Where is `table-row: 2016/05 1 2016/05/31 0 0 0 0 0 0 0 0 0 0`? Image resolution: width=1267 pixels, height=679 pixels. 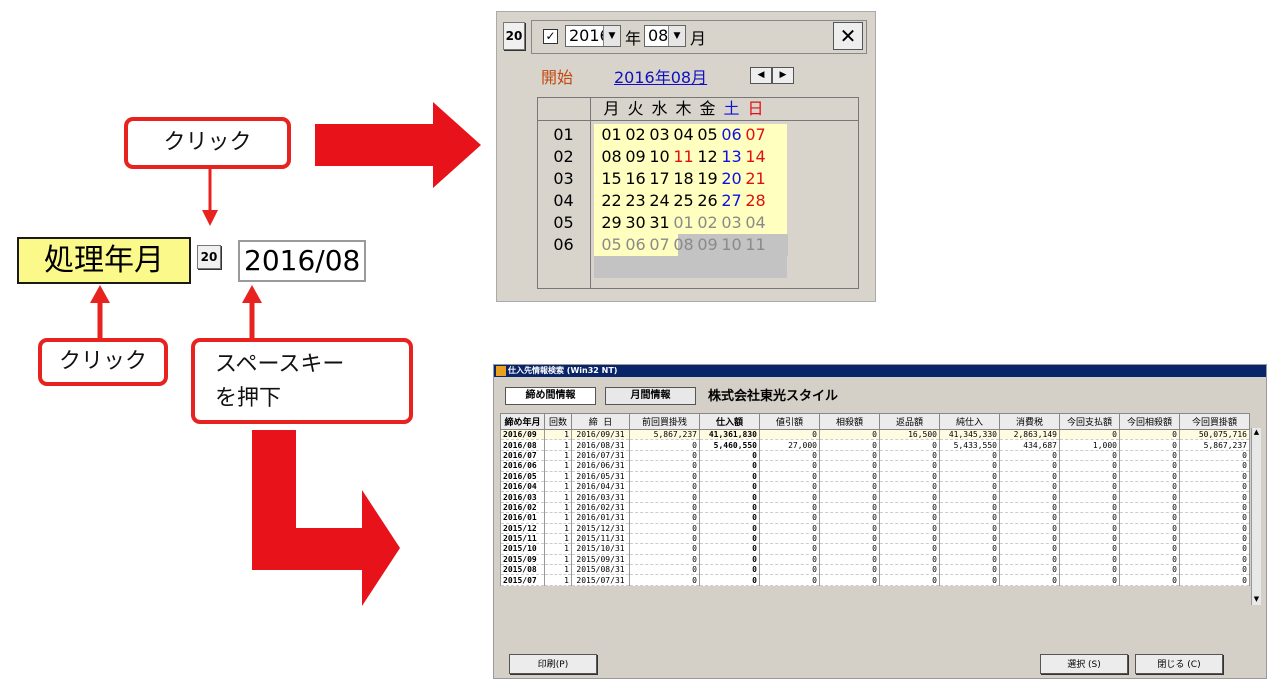 table-row: 2016/05 1 2016/05/31 0 0 0 0 0 0 0 0 0 0 is located at coordinates (875, 476).